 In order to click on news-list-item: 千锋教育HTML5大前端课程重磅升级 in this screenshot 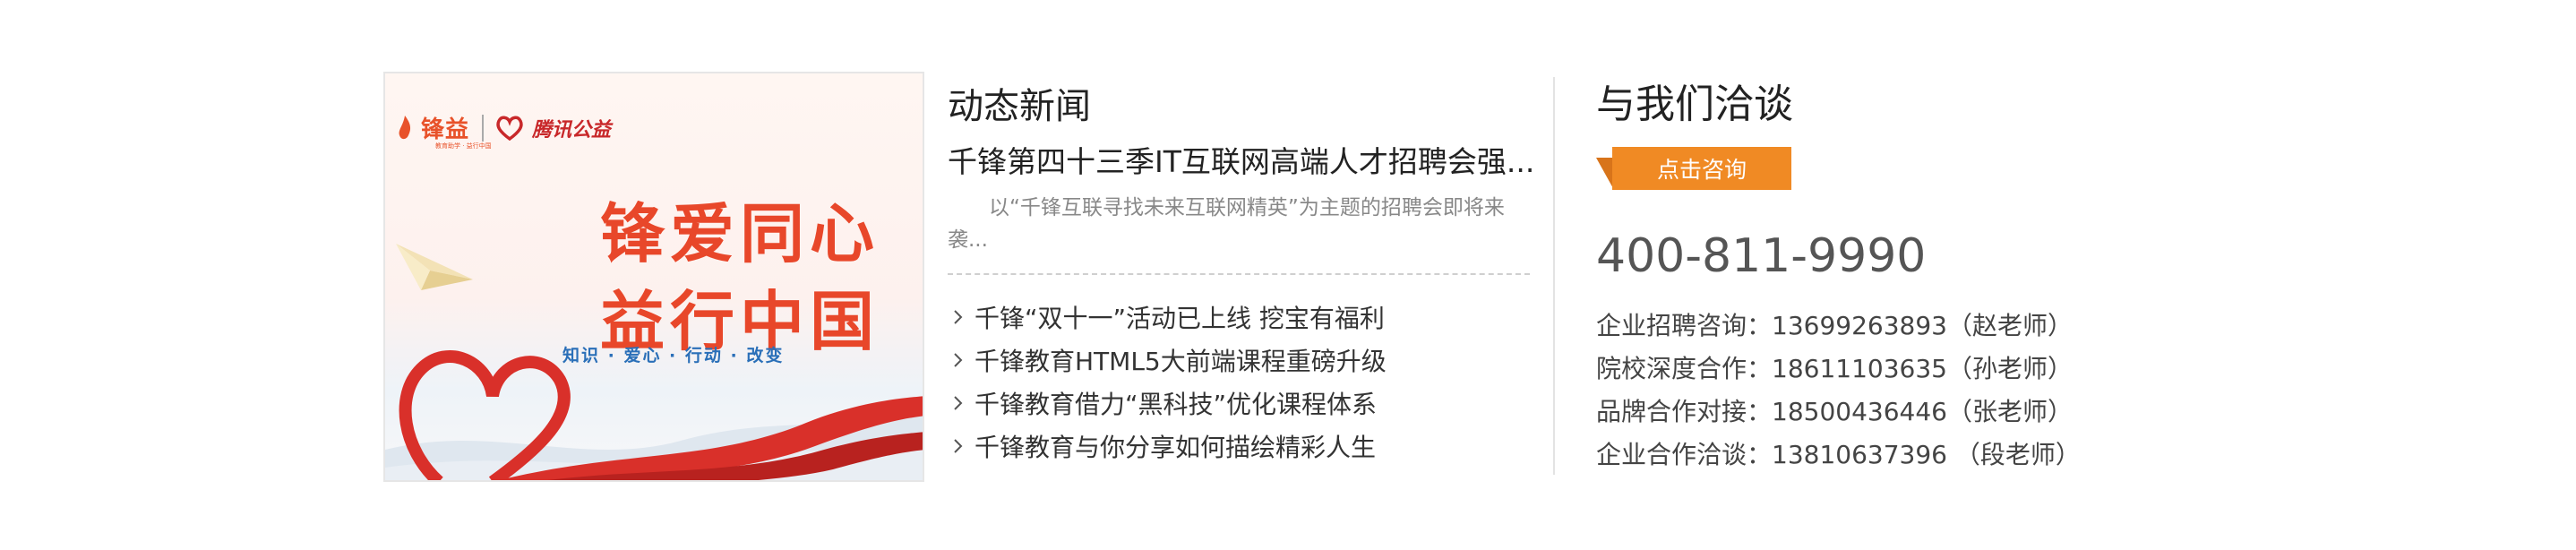, I will do `click(1167, 360)`.